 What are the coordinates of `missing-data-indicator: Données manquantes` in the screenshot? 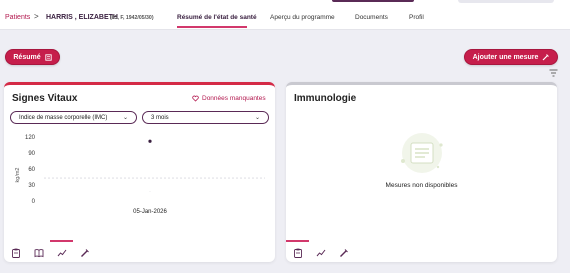 It's located at (229, 98).